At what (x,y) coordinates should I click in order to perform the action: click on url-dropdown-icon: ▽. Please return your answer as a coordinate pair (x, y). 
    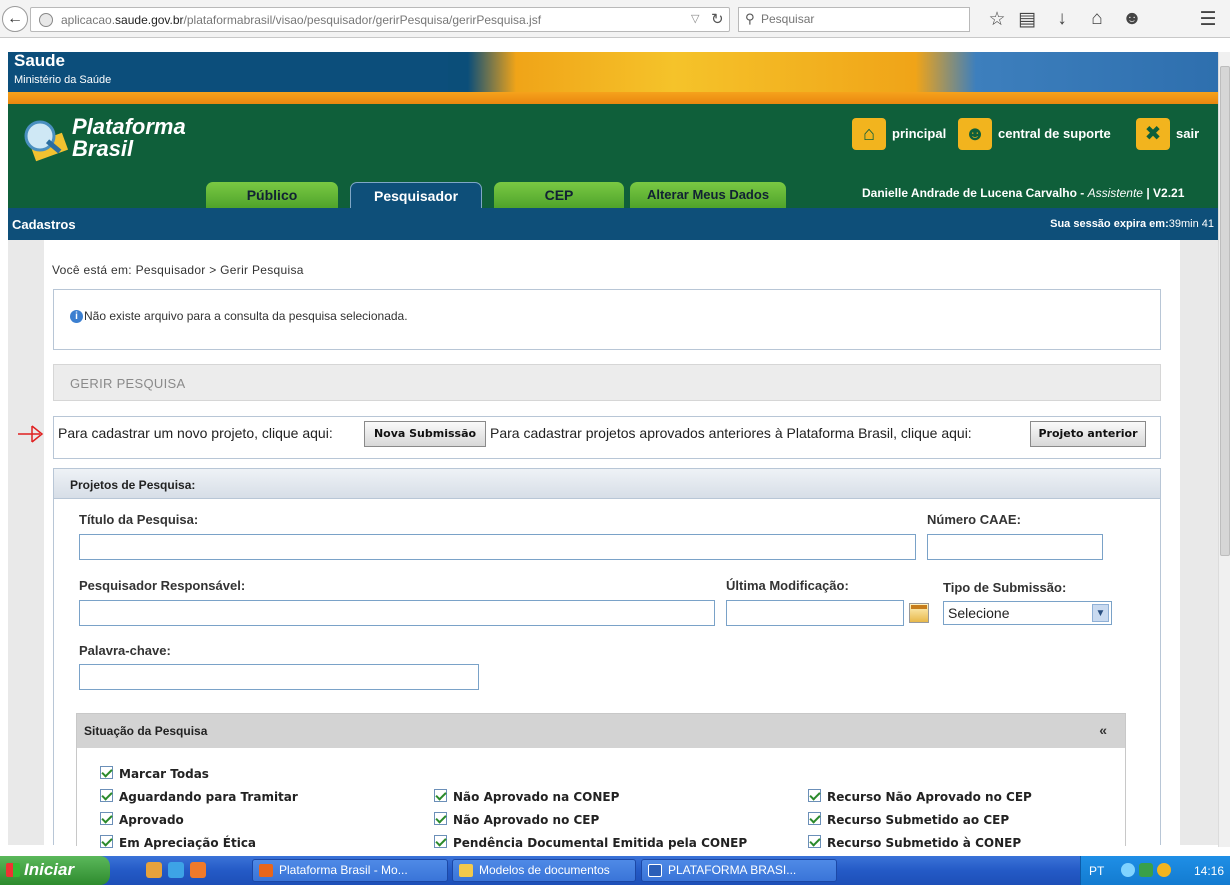
    Looking at the image, I should click on (695, 18).